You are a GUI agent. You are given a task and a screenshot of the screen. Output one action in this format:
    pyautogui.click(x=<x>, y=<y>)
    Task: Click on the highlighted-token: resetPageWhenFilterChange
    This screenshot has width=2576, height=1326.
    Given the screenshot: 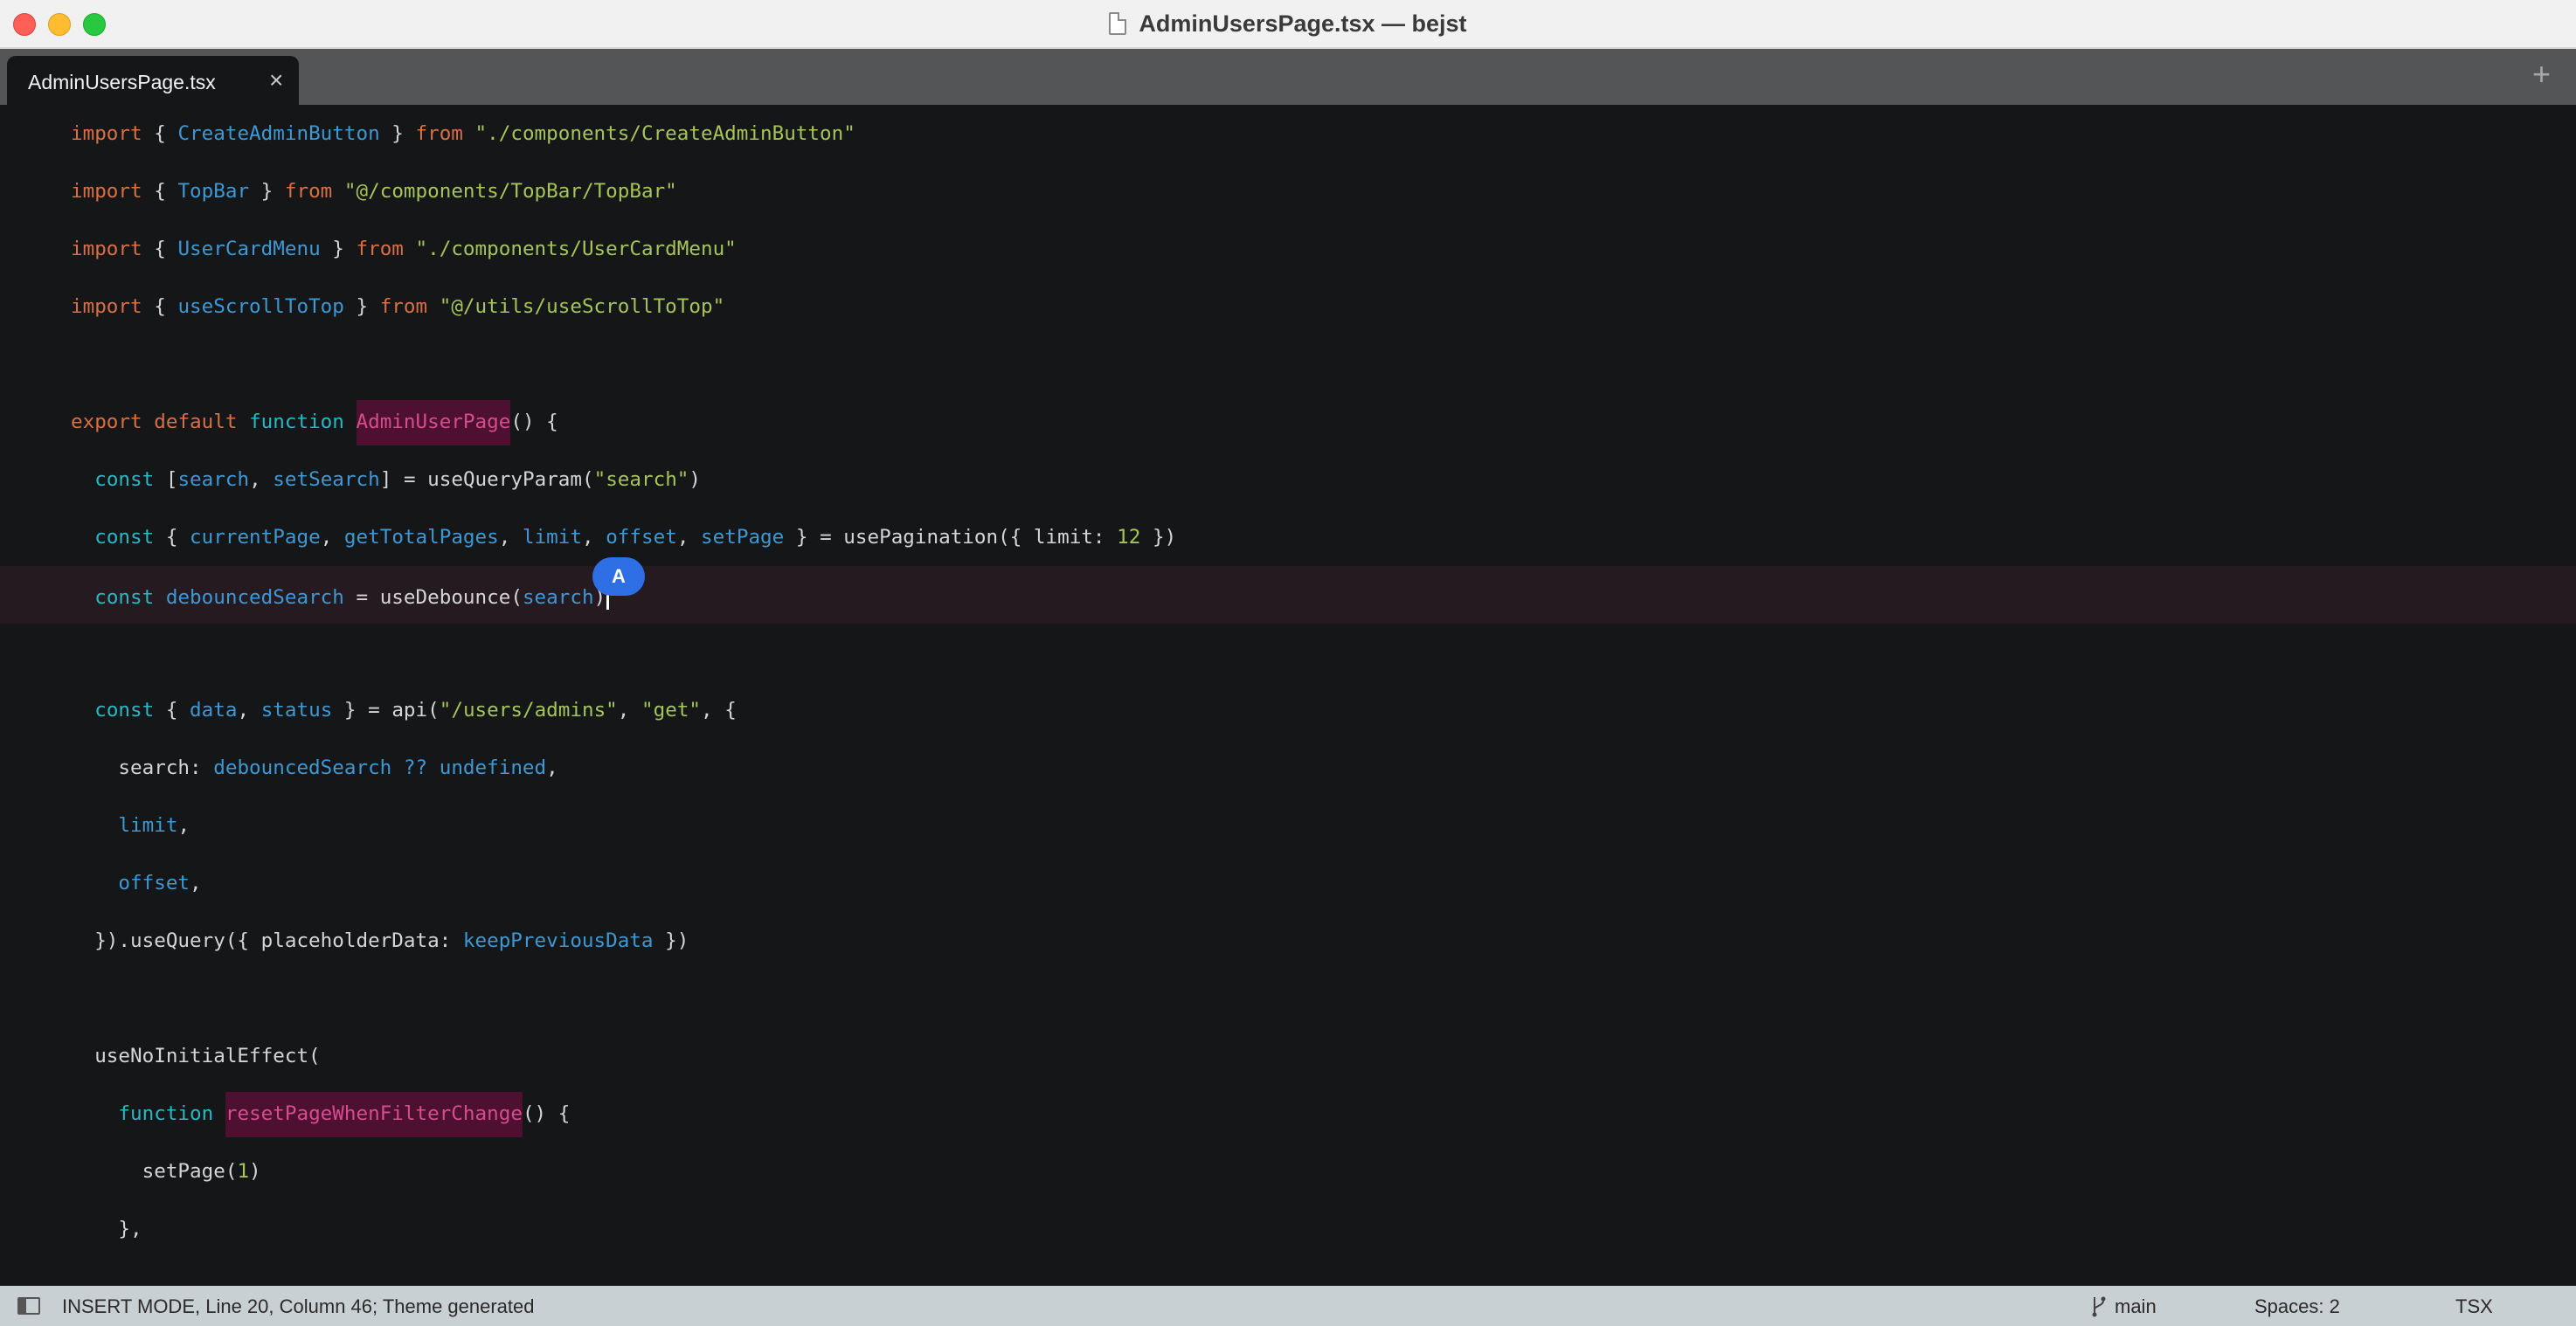 What is the action you would take?
    pyautogui.click(x=374, y=1114)
    